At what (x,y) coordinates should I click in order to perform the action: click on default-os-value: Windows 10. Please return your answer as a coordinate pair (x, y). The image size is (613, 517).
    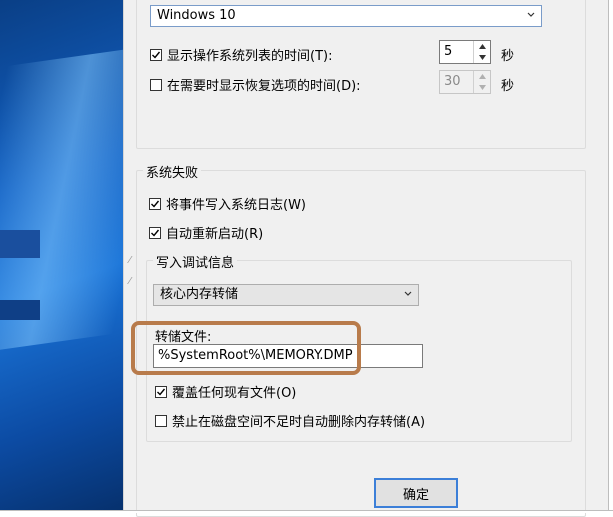
    Looking at the image, I should click on (196, 15).